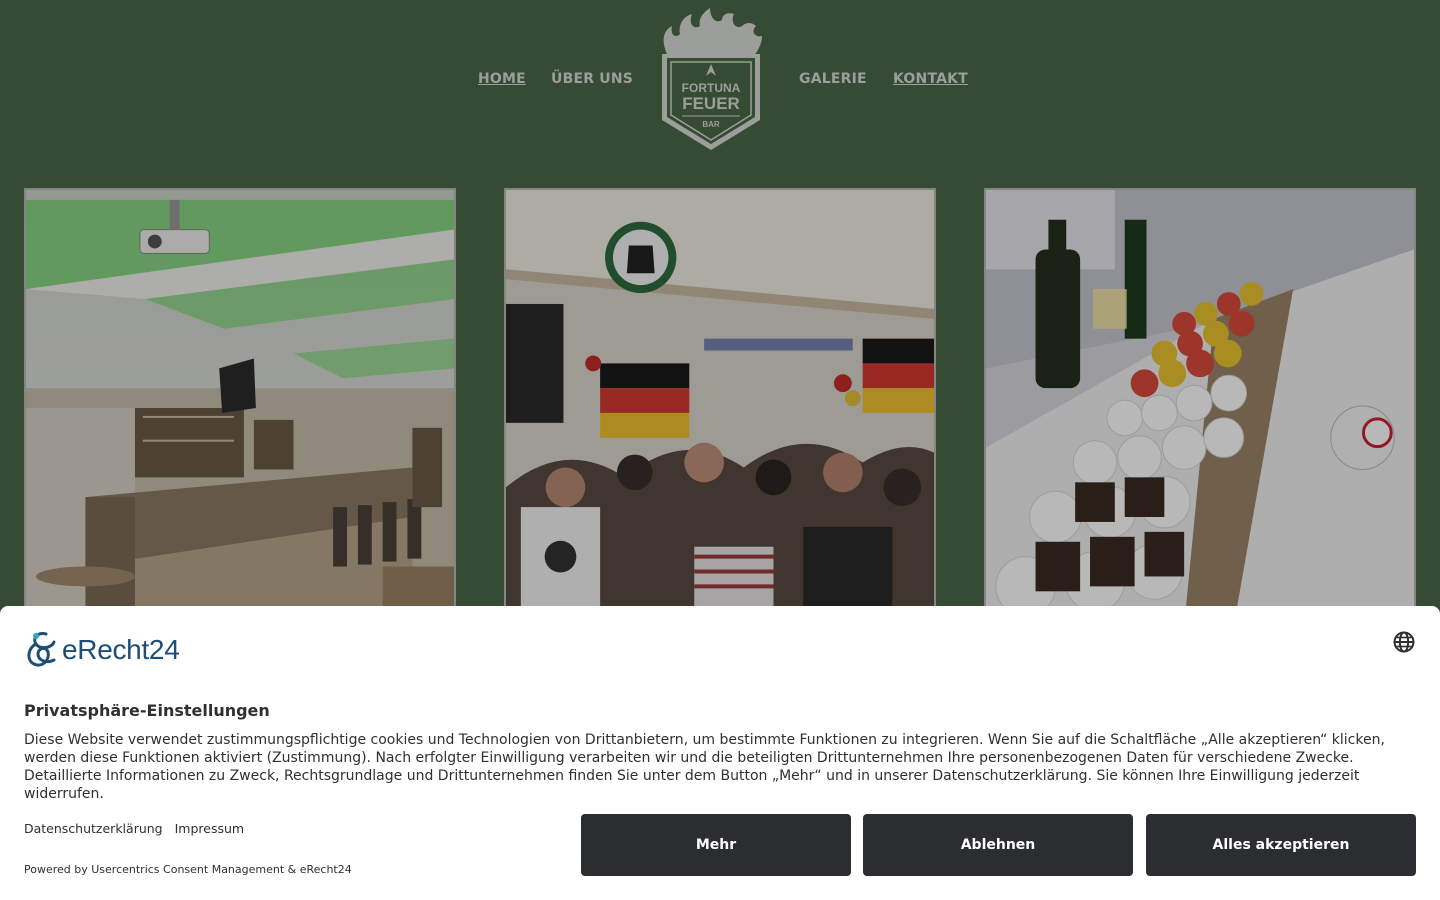  What do you see at coordinates (147, 710) in the screenshot?
I see `consent-title: Privatsphäre-Einstellungen` at bounding box center [147, 710].